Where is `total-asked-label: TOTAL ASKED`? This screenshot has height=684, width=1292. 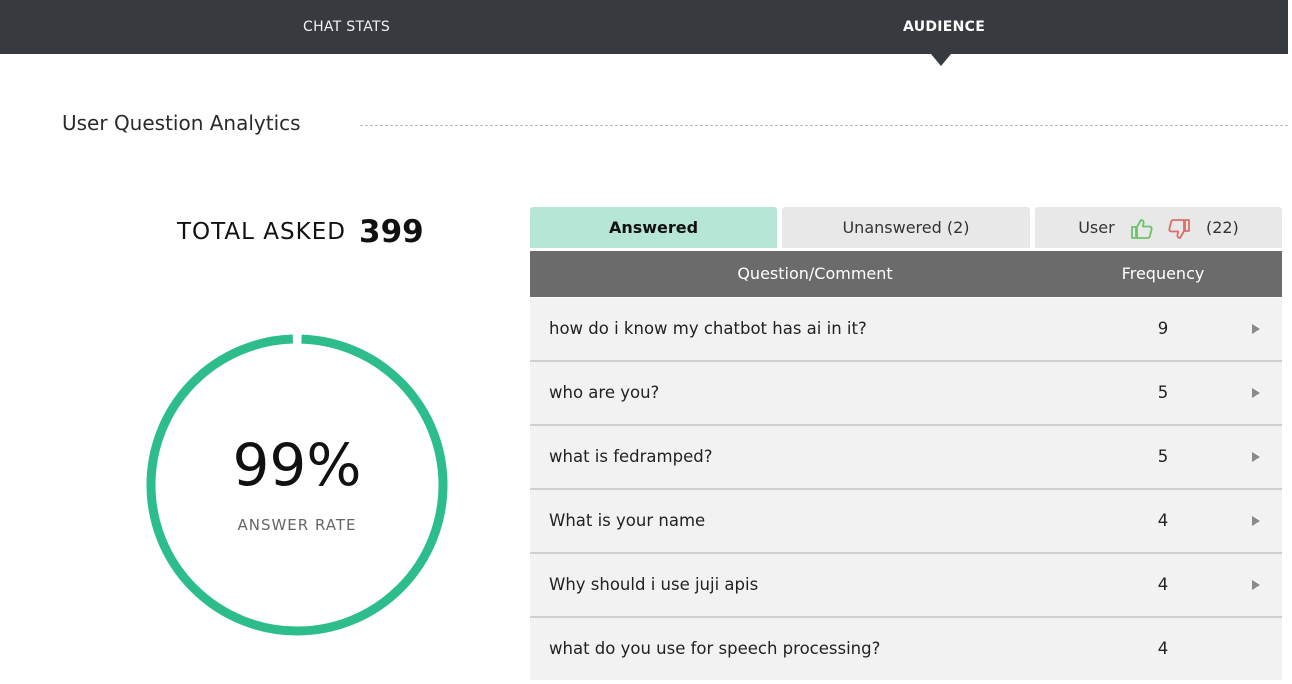 total-asked-label: TOTAL ASKED is located at coordinates (261, 232).